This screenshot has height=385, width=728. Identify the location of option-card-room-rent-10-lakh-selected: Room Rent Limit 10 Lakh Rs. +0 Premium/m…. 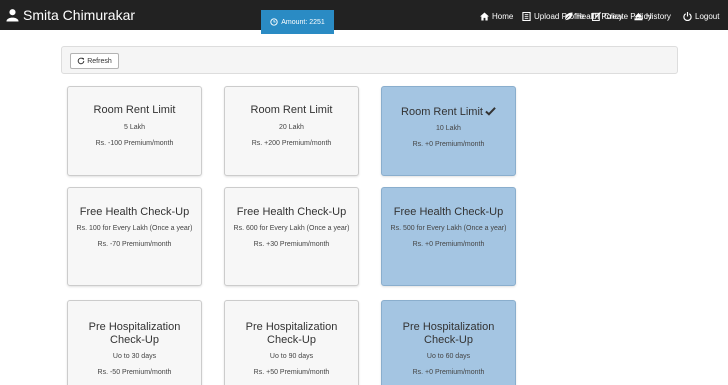
(448, 131).